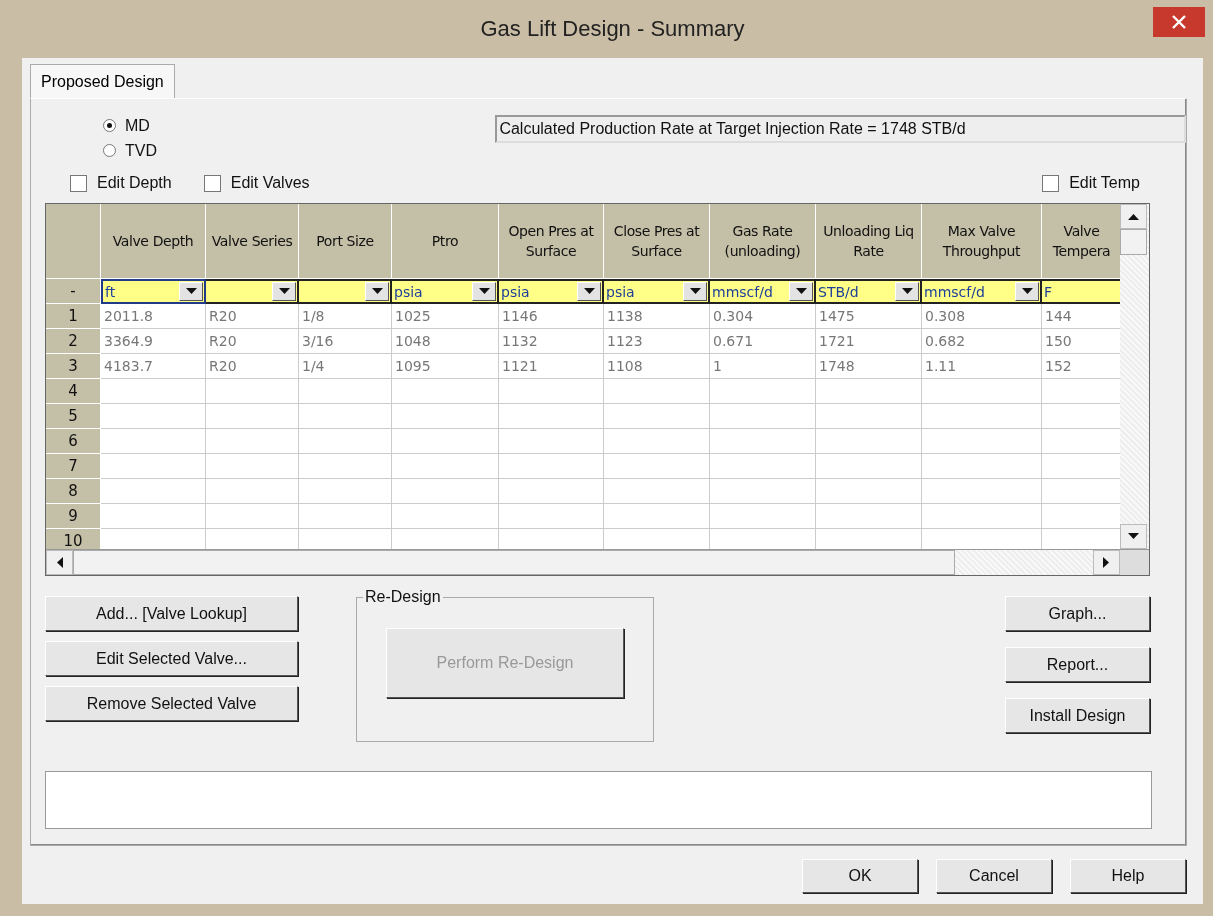 The width and height of the screenshot is (1213, 916). I want to click on column-header: Open Pres at Surface, so click(551, 241).